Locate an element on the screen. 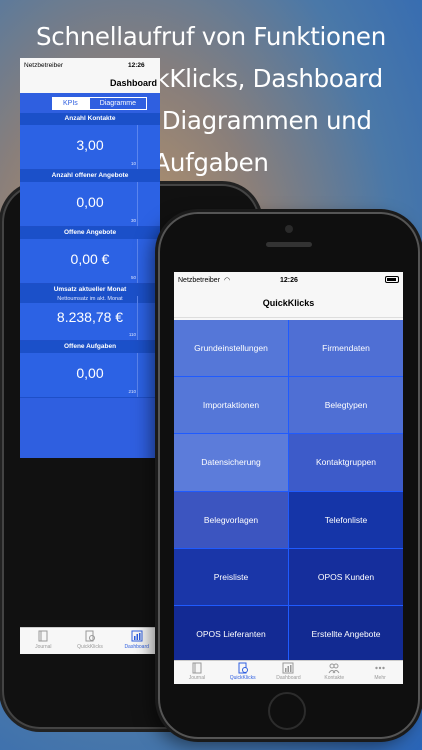 The height and width of the screenshot is (750, 422). kpi-card: Offene Angebote 0,00 € 50 is located at coordinates (90, 255).